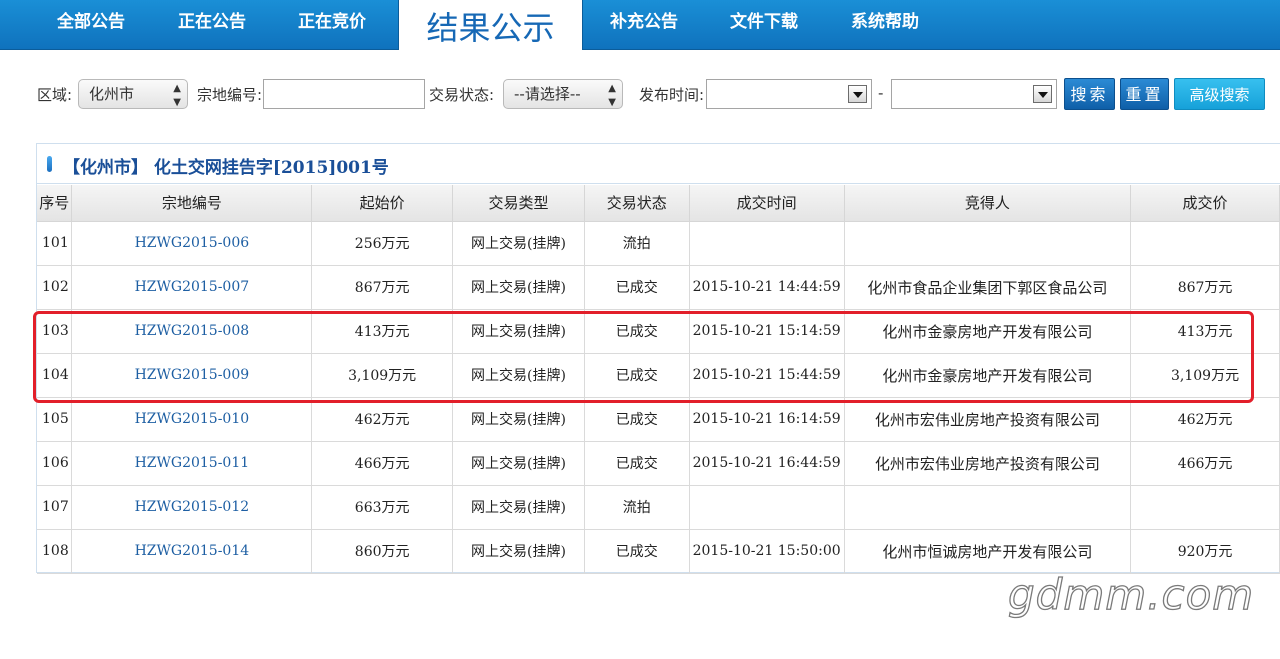 The width and height of the screenshot is (1280, 659). Describe the element at coordinates (382, 551) in the screenshot. I see `start-price: 860万元` at that location.